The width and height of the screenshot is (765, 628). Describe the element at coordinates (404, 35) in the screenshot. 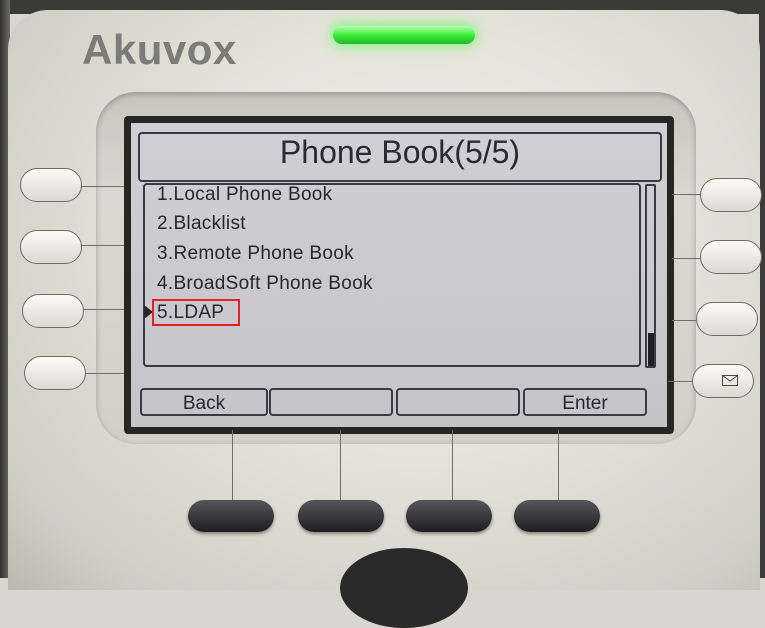

I see `status-led` at that location.